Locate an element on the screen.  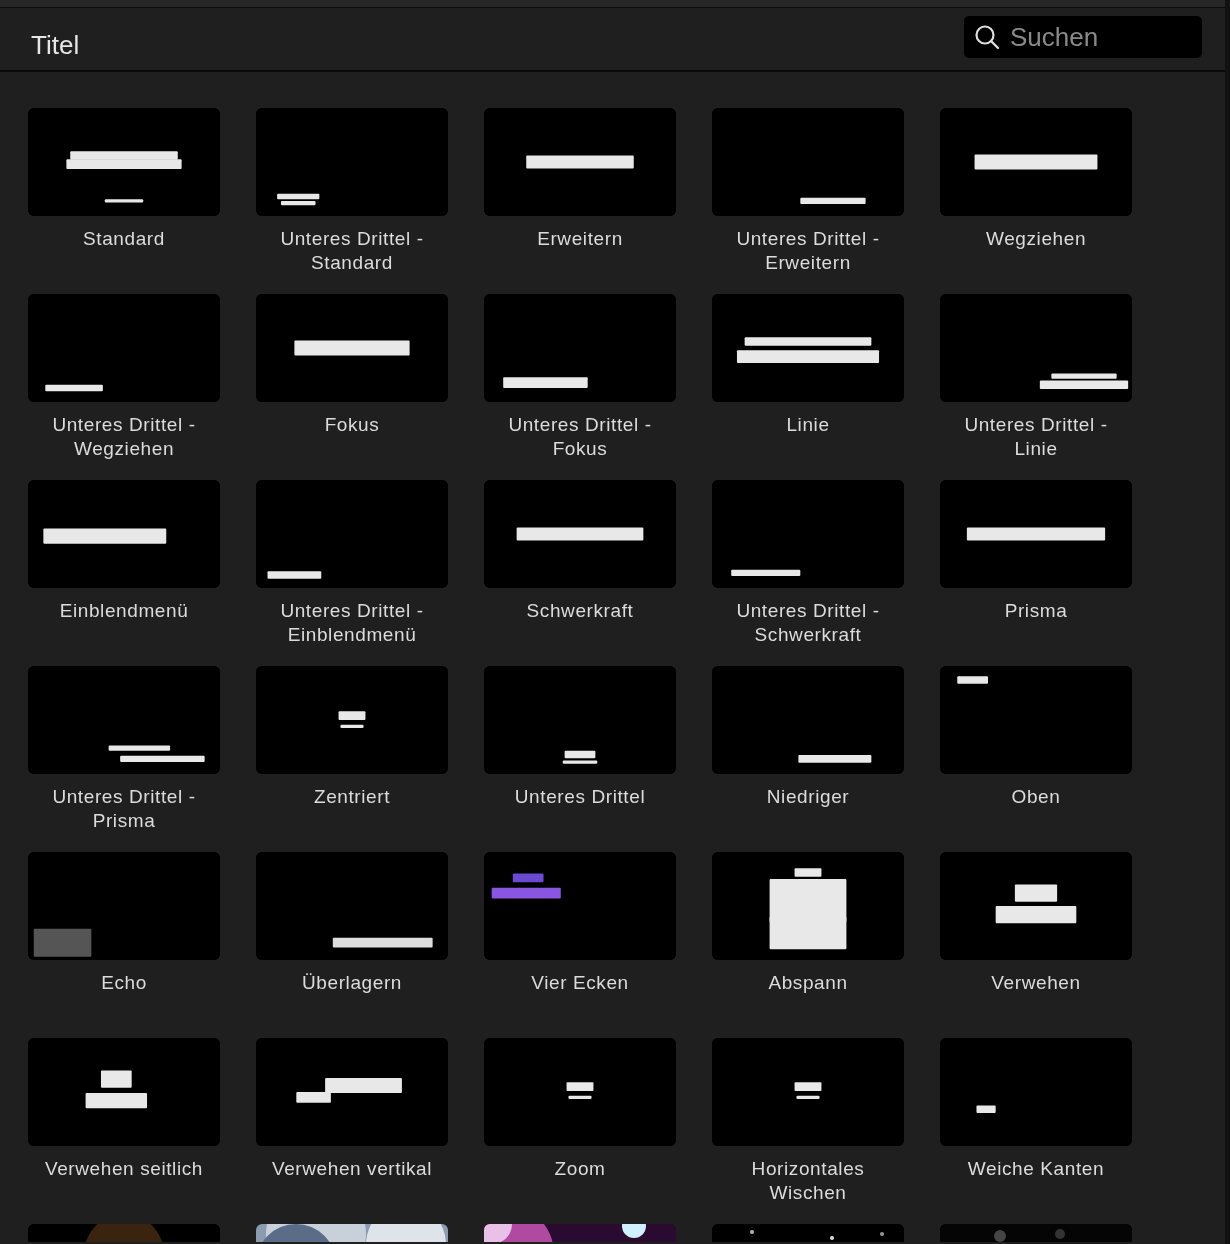
title-label: Überlagern is located at coordinates (352, 983).